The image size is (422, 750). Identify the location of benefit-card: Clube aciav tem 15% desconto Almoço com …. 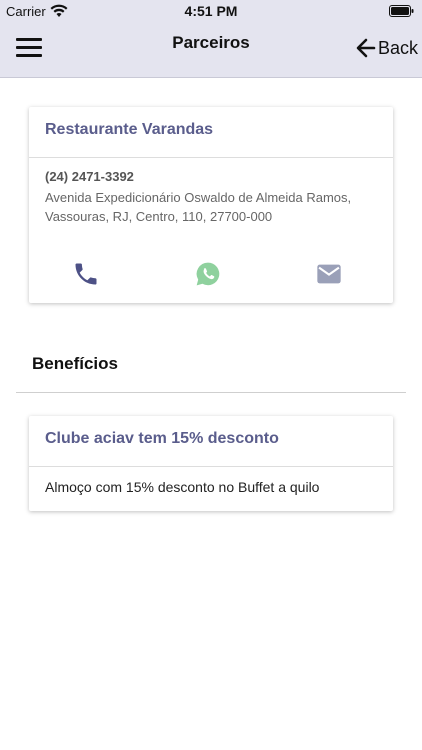
(211, 463).